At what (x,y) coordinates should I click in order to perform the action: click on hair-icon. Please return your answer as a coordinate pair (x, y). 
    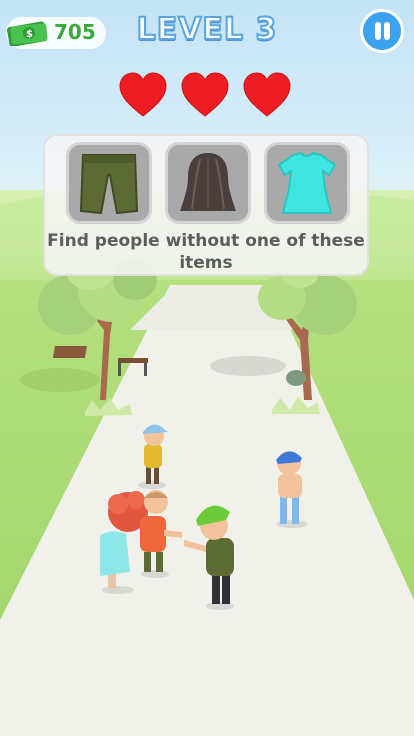
    Looking at the image, I should click on (208, 182).